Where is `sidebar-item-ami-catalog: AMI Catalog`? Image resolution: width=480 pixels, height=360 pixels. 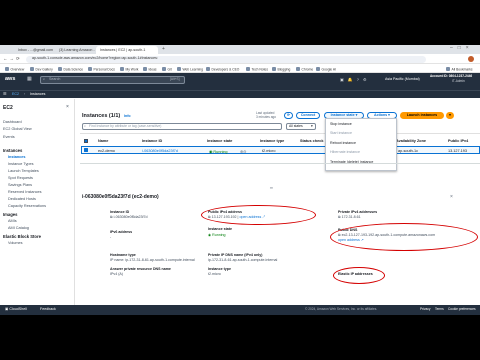
sidebar-item-ami-catalog: AMI Catalog is located at coordinates (18, 228).